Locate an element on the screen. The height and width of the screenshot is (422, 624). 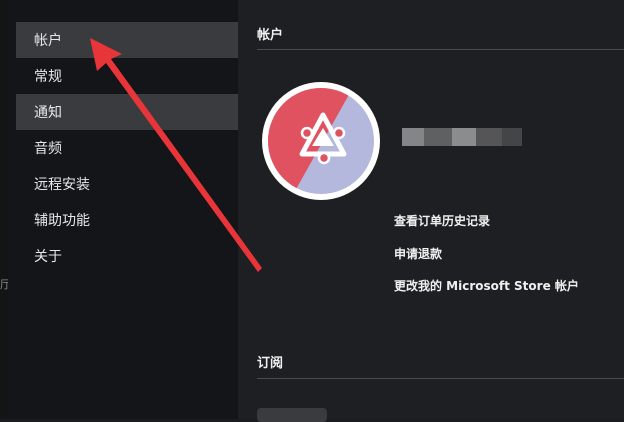
sidebar-item-remote-install: 远程安装 is located at coordinates (130, 184).